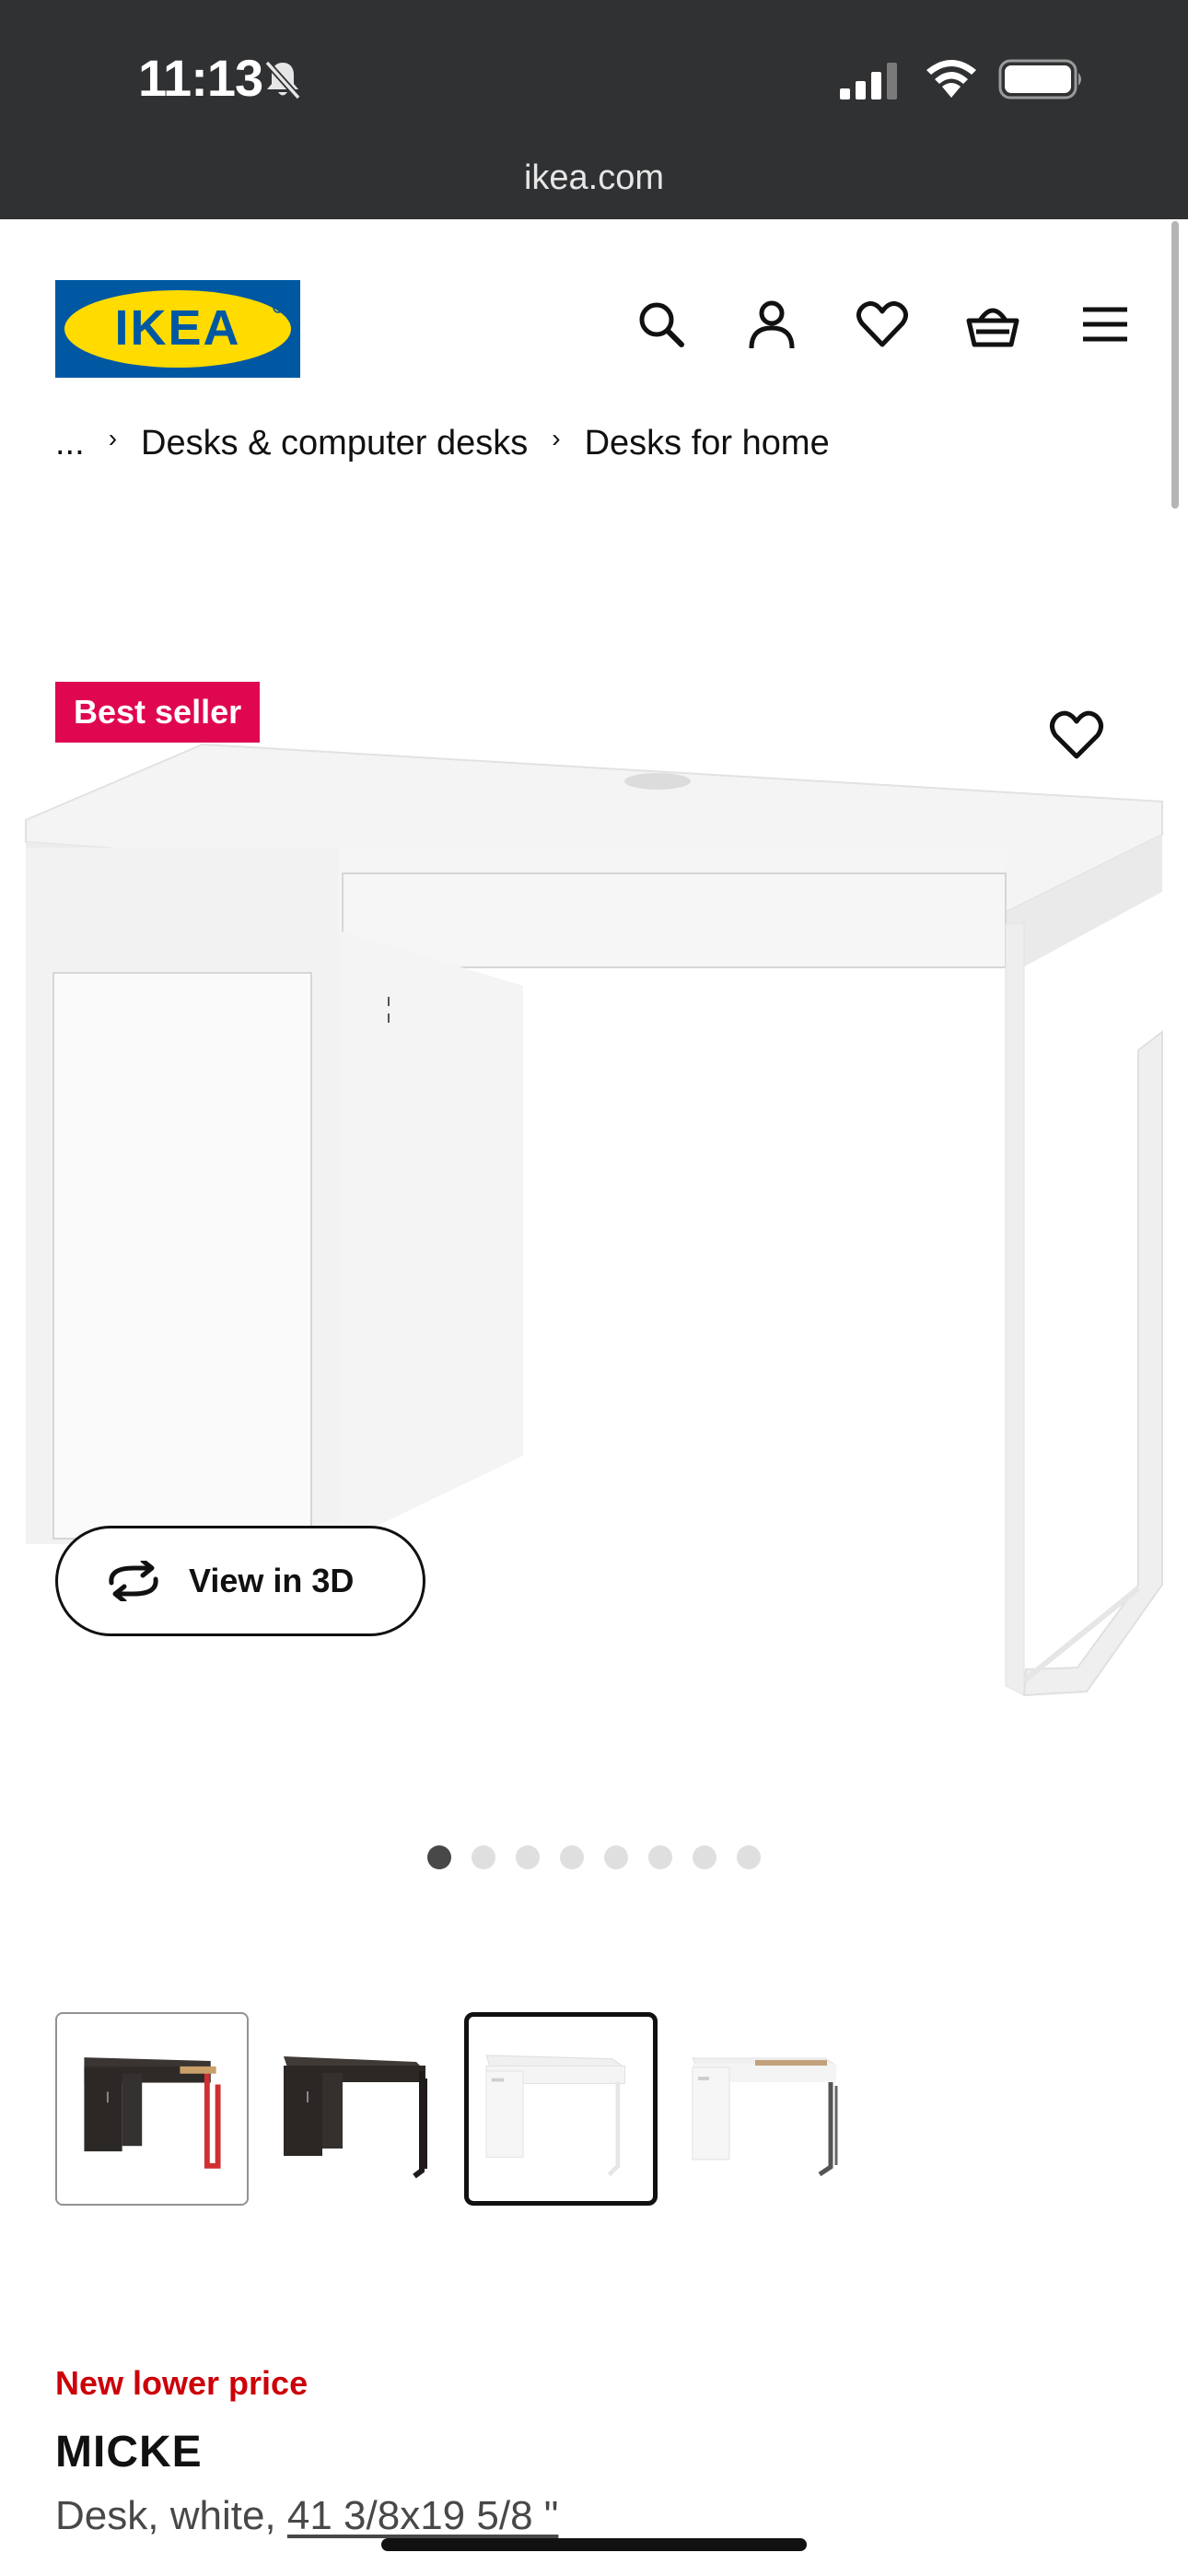 Image resolution: width=1188 pixels, height=2576 pixels. I want to click on image-pagination, so click(594, 1857).